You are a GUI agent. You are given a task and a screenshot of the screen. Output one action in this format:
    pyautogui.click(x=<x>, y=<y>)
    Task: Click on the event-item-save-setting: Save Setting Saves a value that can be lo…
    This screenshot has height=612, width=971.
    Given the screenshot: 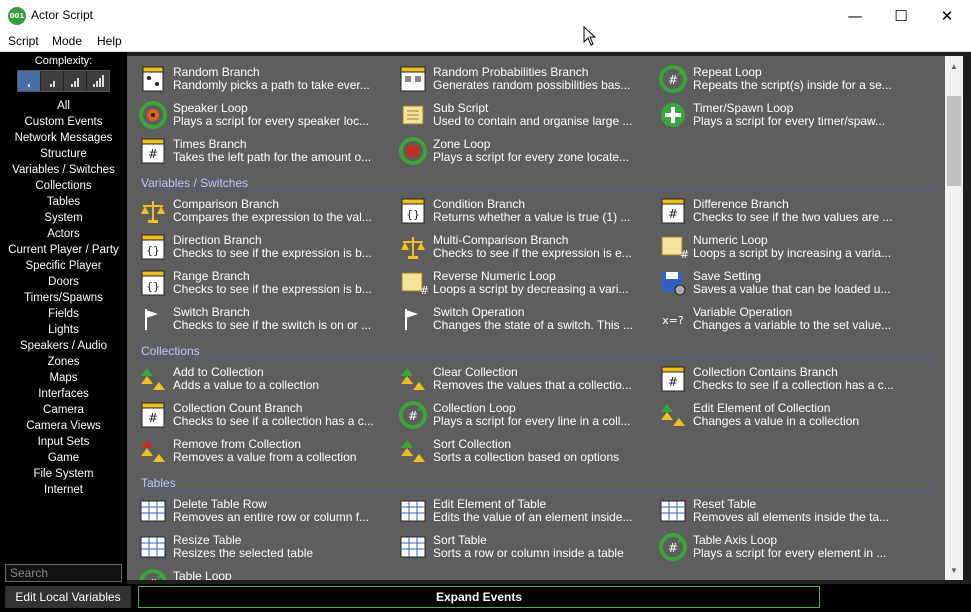 What is the action you would take?
    pyautogui.click(x=780, y=283)
    